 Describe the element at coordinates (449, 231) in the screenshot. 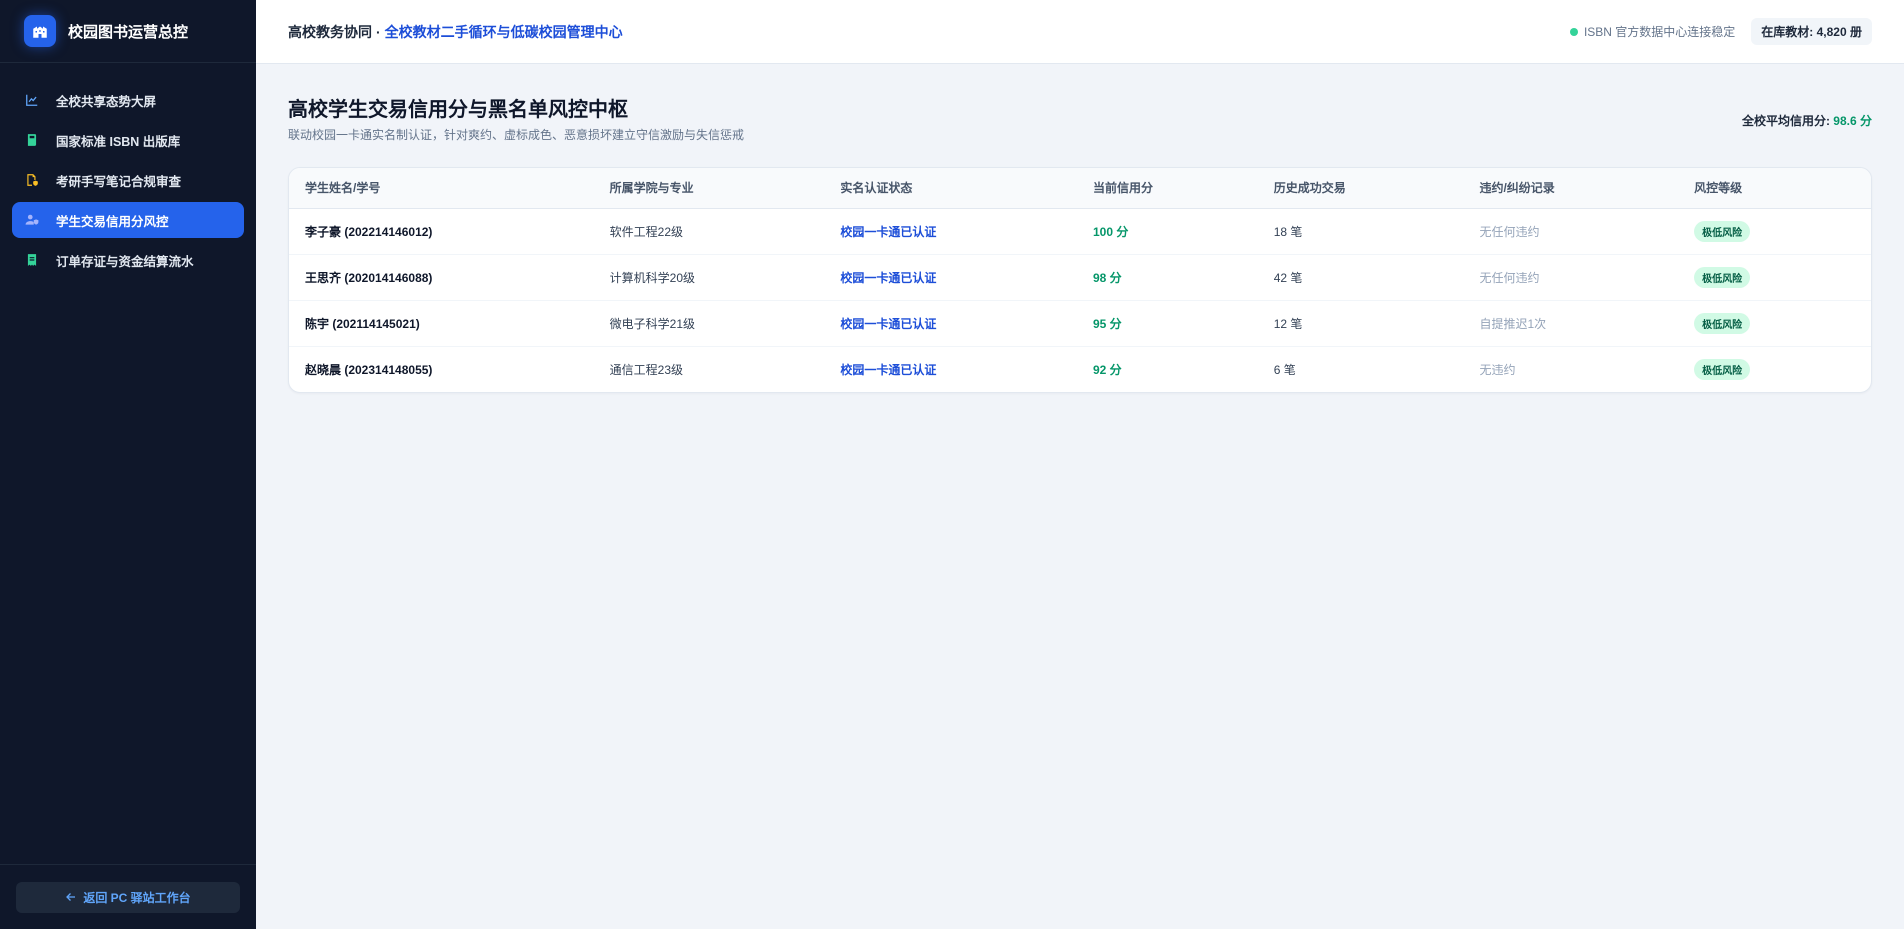

I see `student-name-id: 李子豪 (202214146012)` at that location.